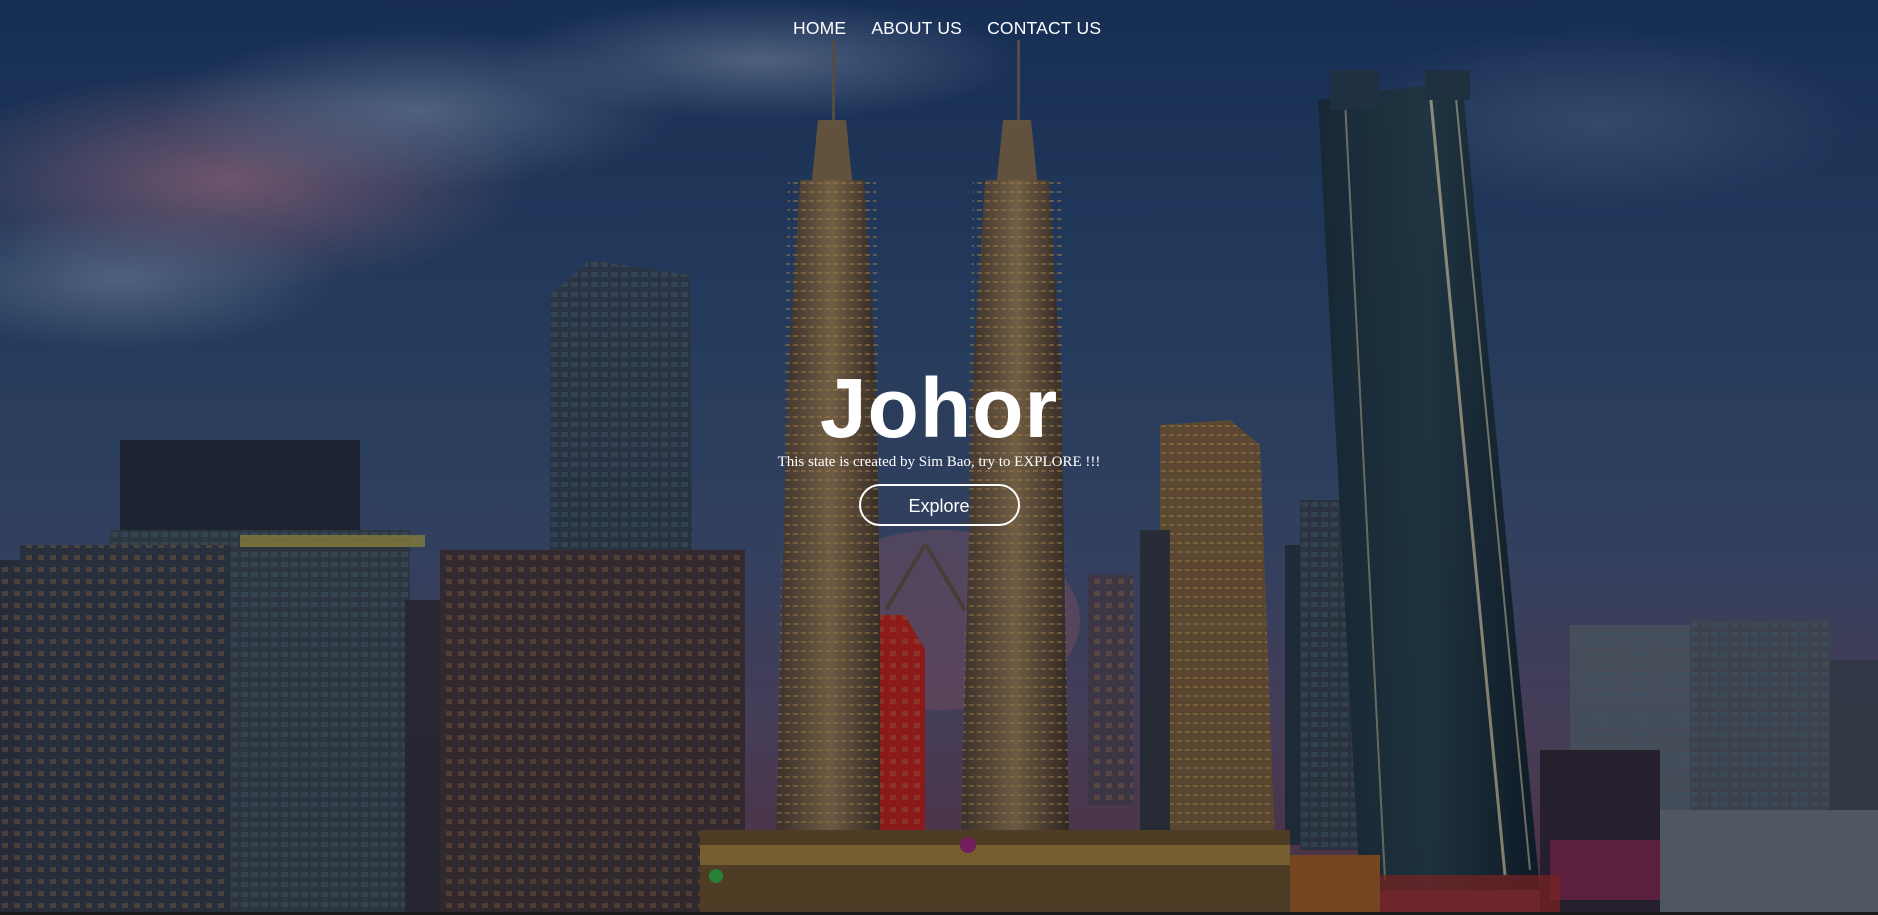 This screenshot has height=915, width=1878. Describe the element at coordinates (1044, 28) in the screenshot. I see `nav-contact-us-link: CONTACT US` at that location.